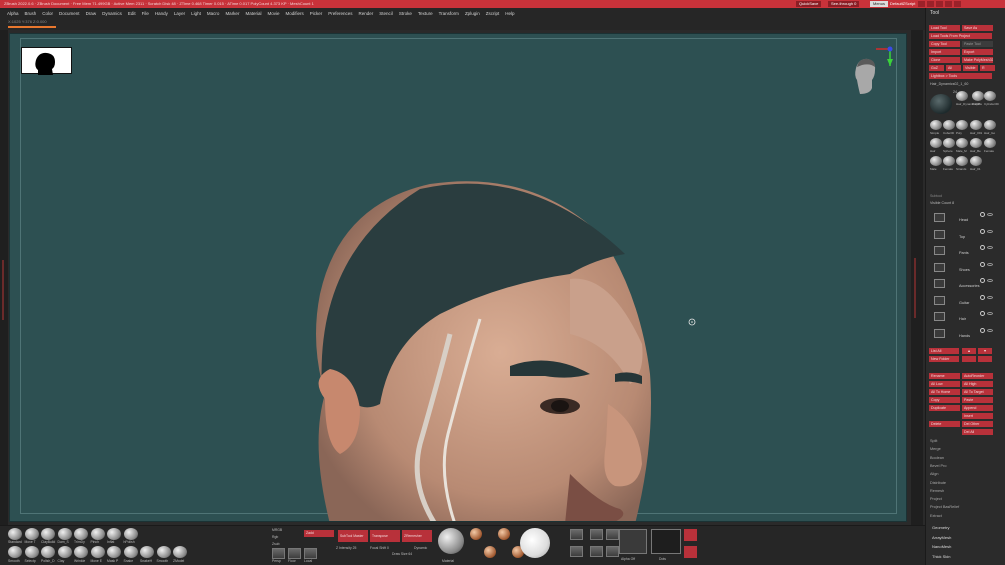 This screenshot has width=1005, height=565. What do you see at coordinates (379, 548) in the screenshot?
I see `focal-shift-slider: Focal Shift 0` at bounding box center [379, 548].